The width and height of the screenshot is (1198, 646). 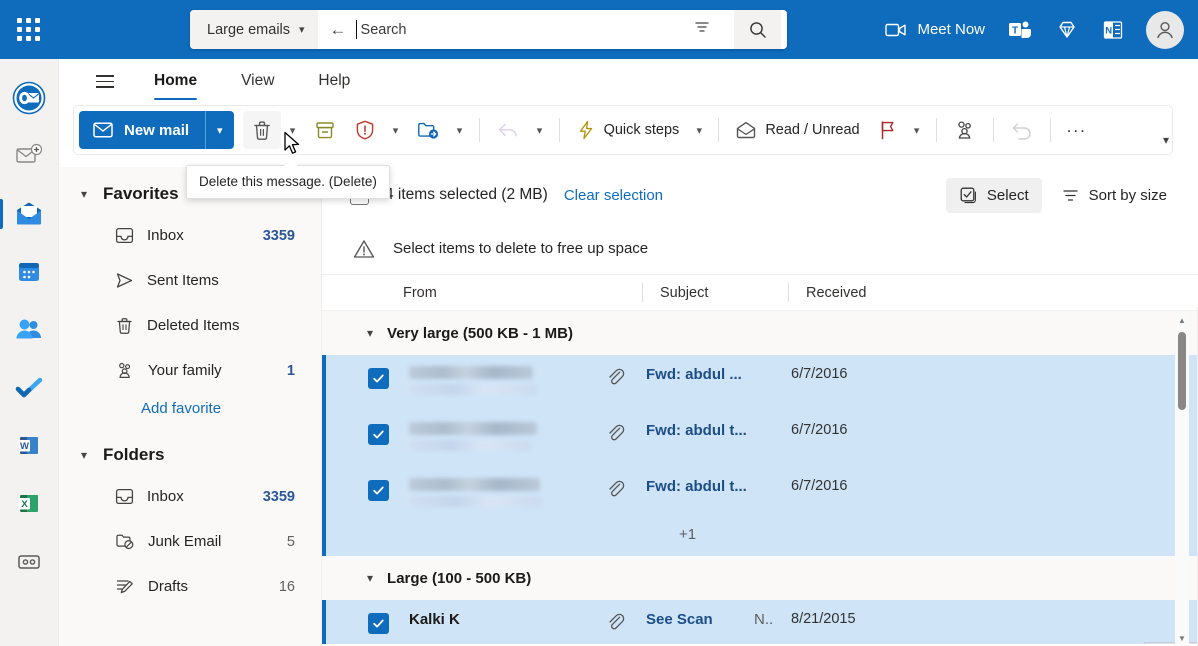 What do you see at coordinates (1022, 130) in the screenshot?
I see `undo-button` at bounding box center [1022, 130].